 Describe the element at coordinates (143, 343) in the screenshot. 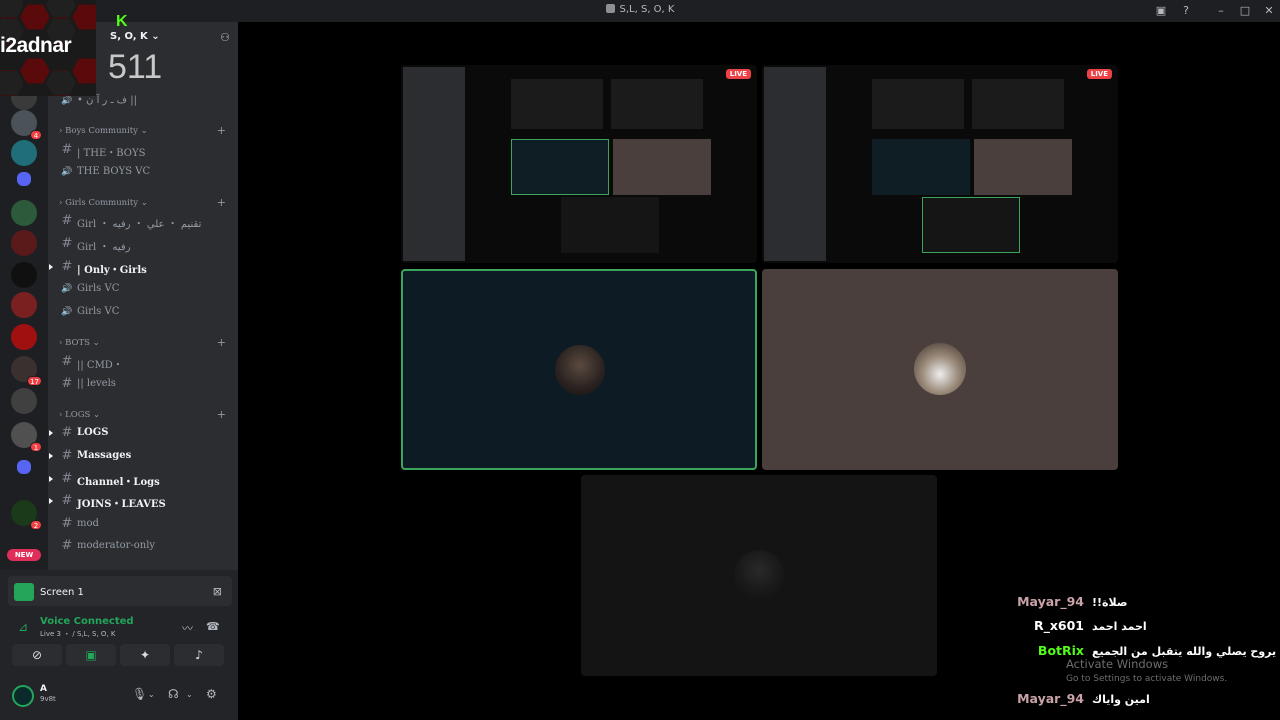

I see `channel-category: › BOTS ⌄ +` at that location.